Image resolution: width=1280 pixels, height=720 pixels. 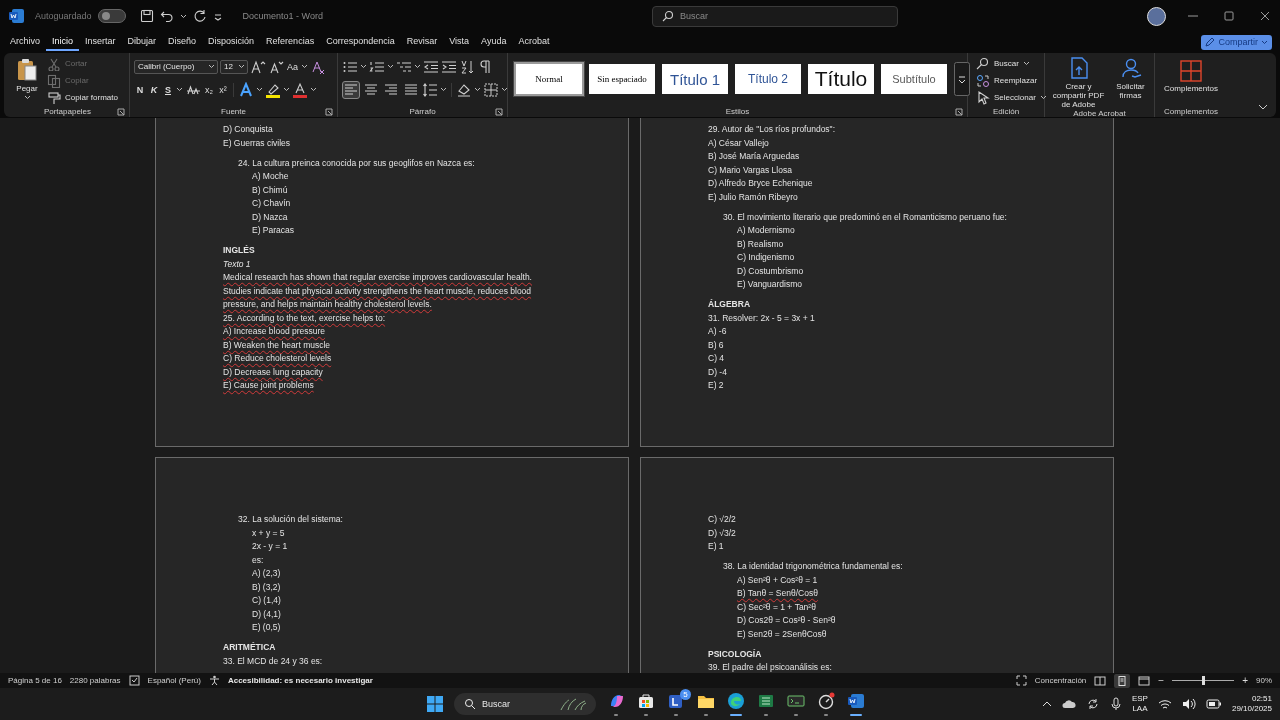 What do you see at coordinates (134, 680) in the screenshot?
I see `proofing-icon` at bounding box center [134, 680].